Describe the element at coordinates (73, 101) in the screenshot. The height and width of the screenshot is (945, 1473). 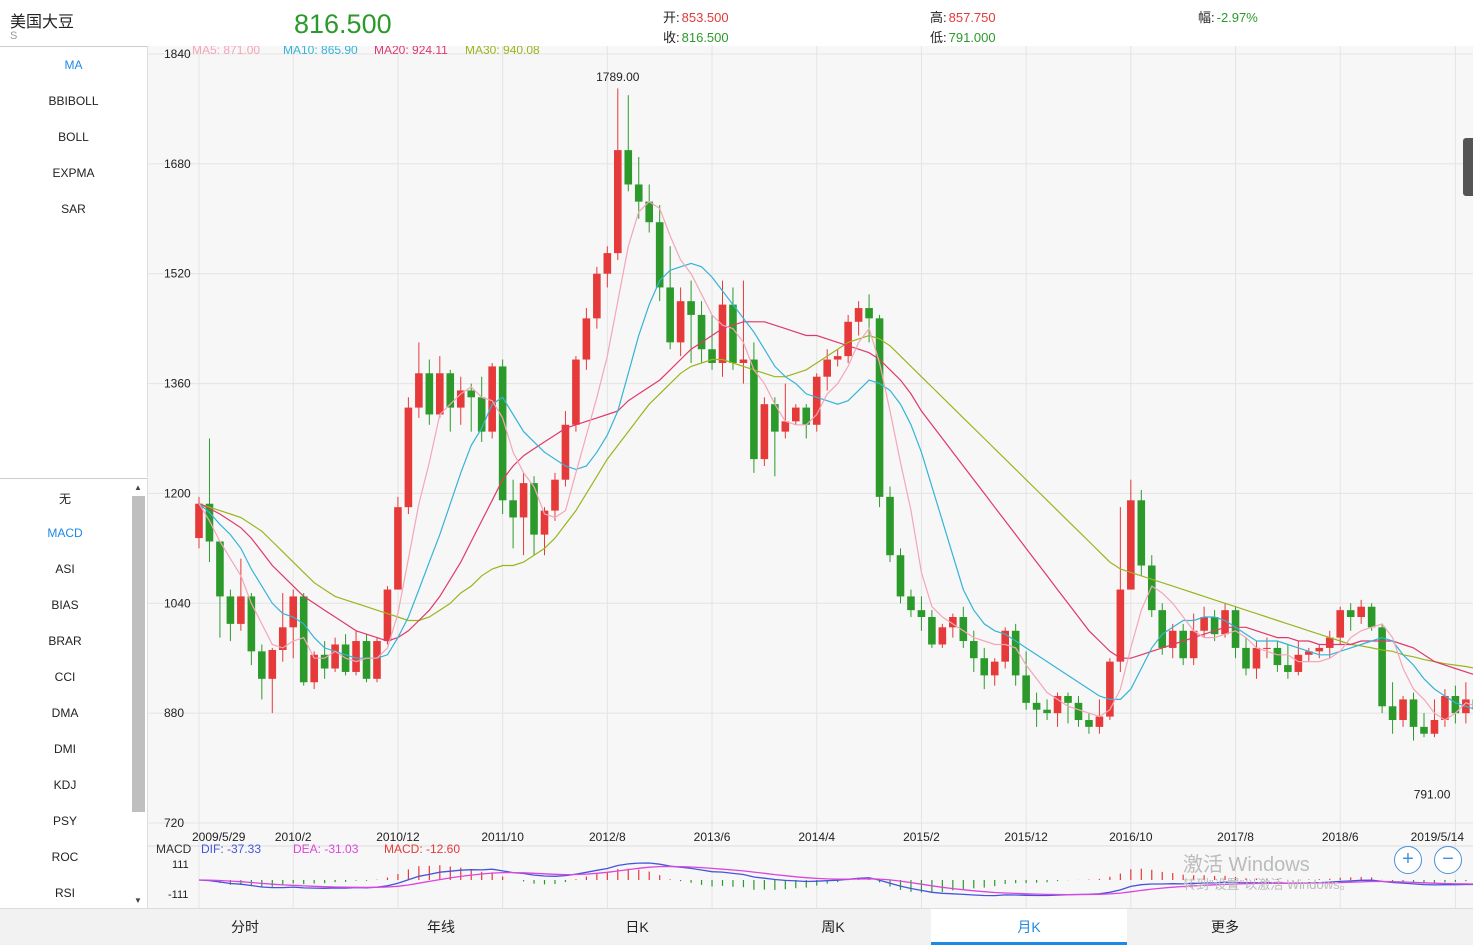
I see `main_indicators-item: BBIBOLL` at that location.